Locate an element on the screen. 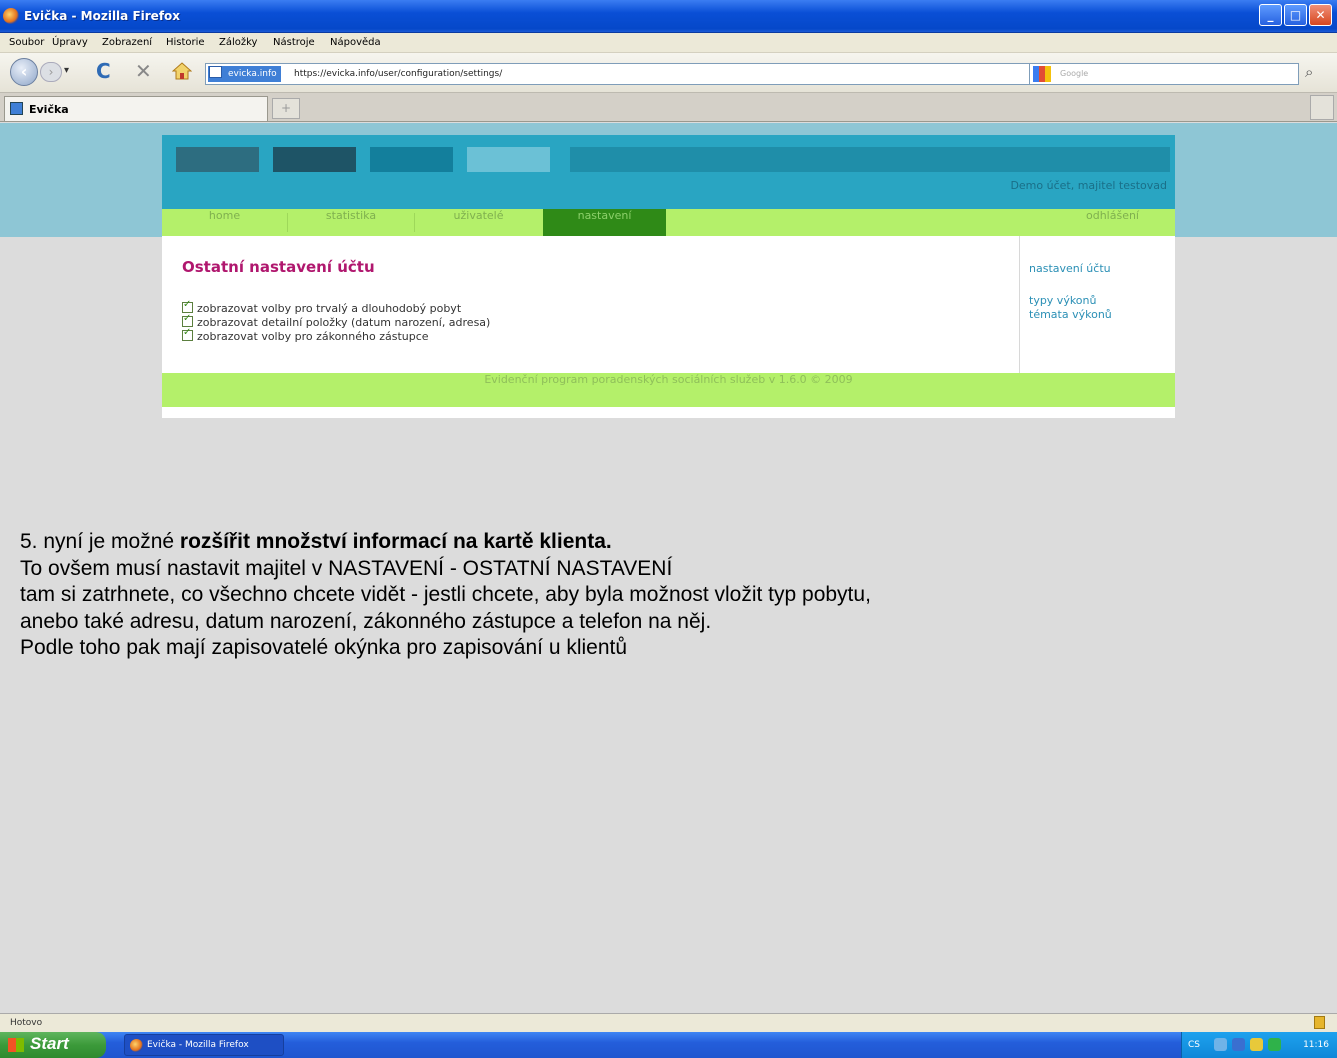  windows-logo-icon is located at coordinates (16, 1045).